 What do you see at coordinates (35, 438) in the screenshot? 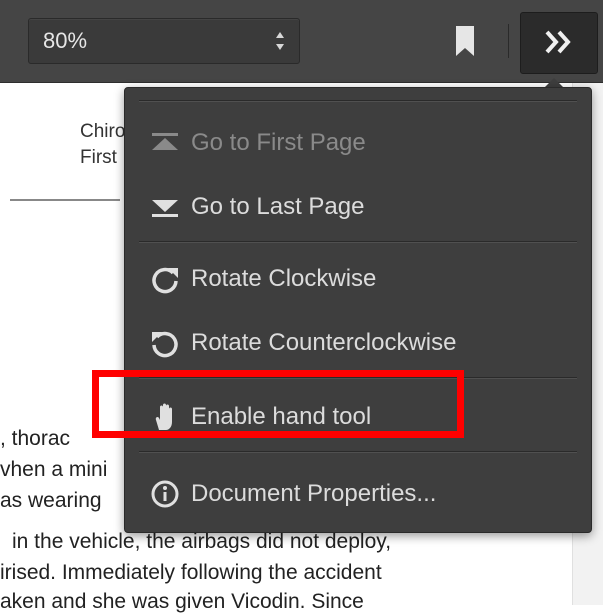
I see `doc-text-line: , thorac` at bounding box center [35, 438].